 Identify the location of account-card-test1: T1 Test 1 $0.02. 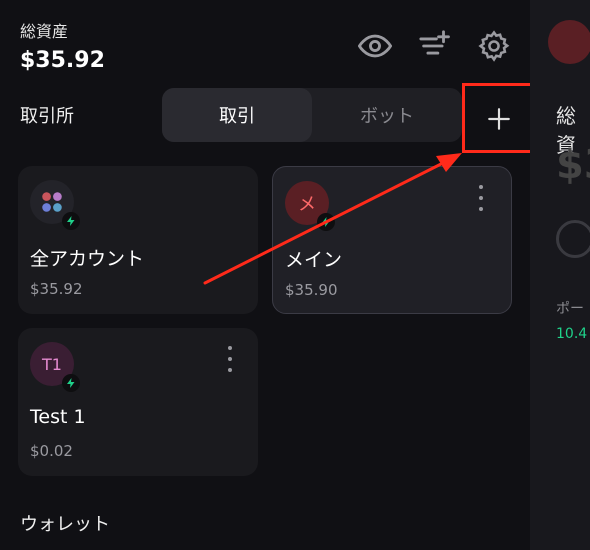
(138, 402).